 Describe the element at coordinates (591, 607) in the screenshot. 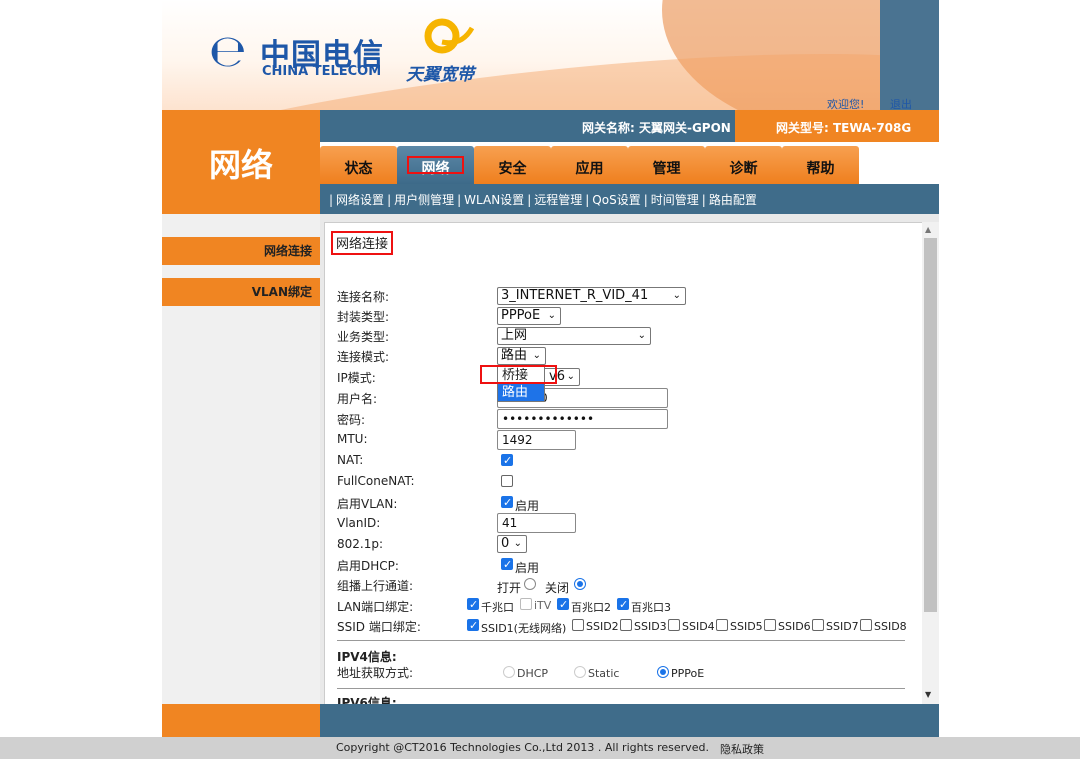

I see `lan-port-2-text: 百兆口2` at that location.